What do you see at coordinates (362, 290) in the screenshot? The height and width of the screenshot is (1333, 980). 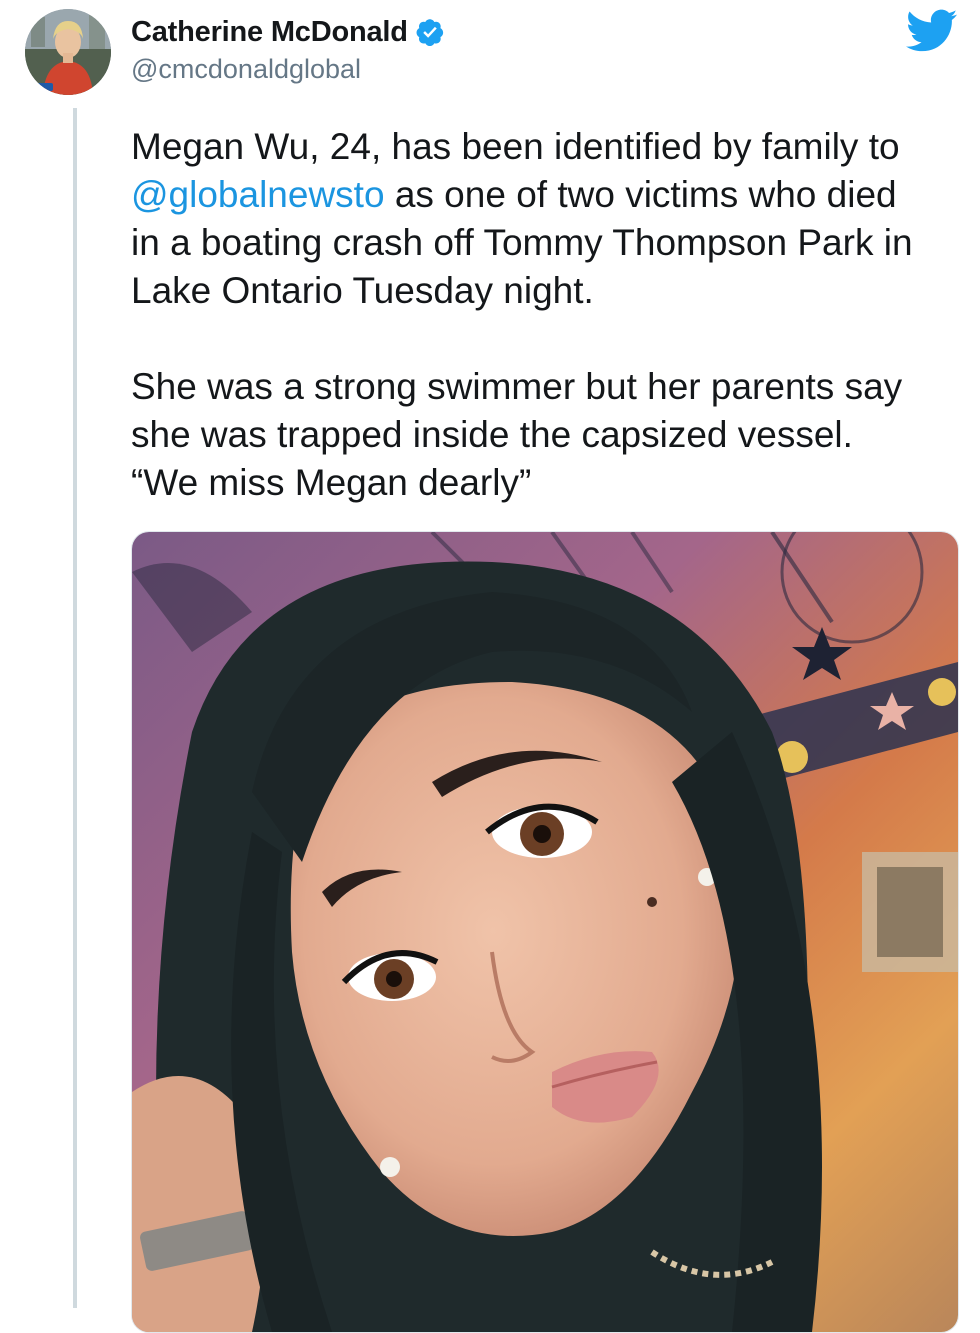 I see `tweet-line: Lake Ontario Tuesday night.` at bounding box center [362, 290].